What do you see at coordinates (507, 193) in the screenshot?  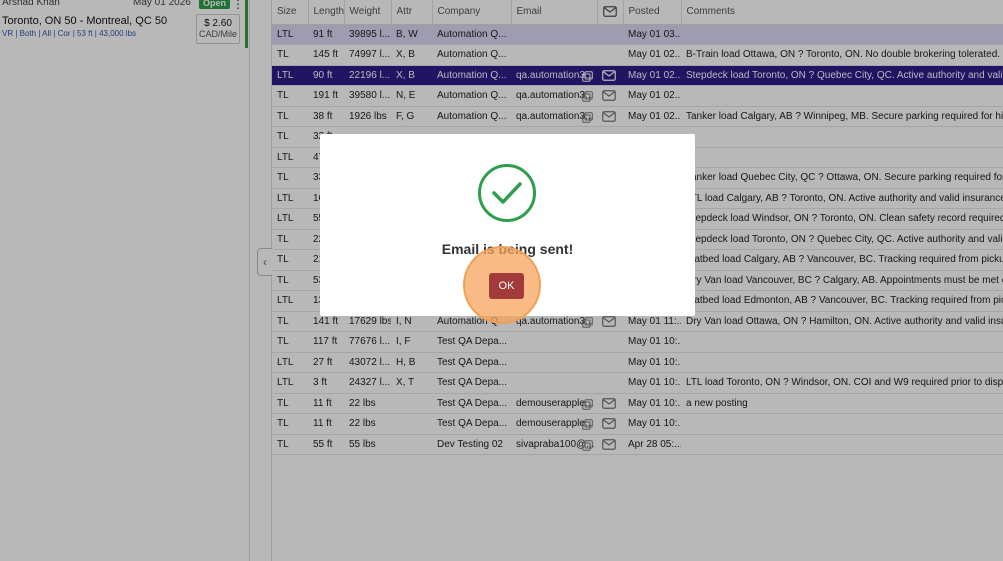 I see `success-check-icon` at bounding box center [507, 193].